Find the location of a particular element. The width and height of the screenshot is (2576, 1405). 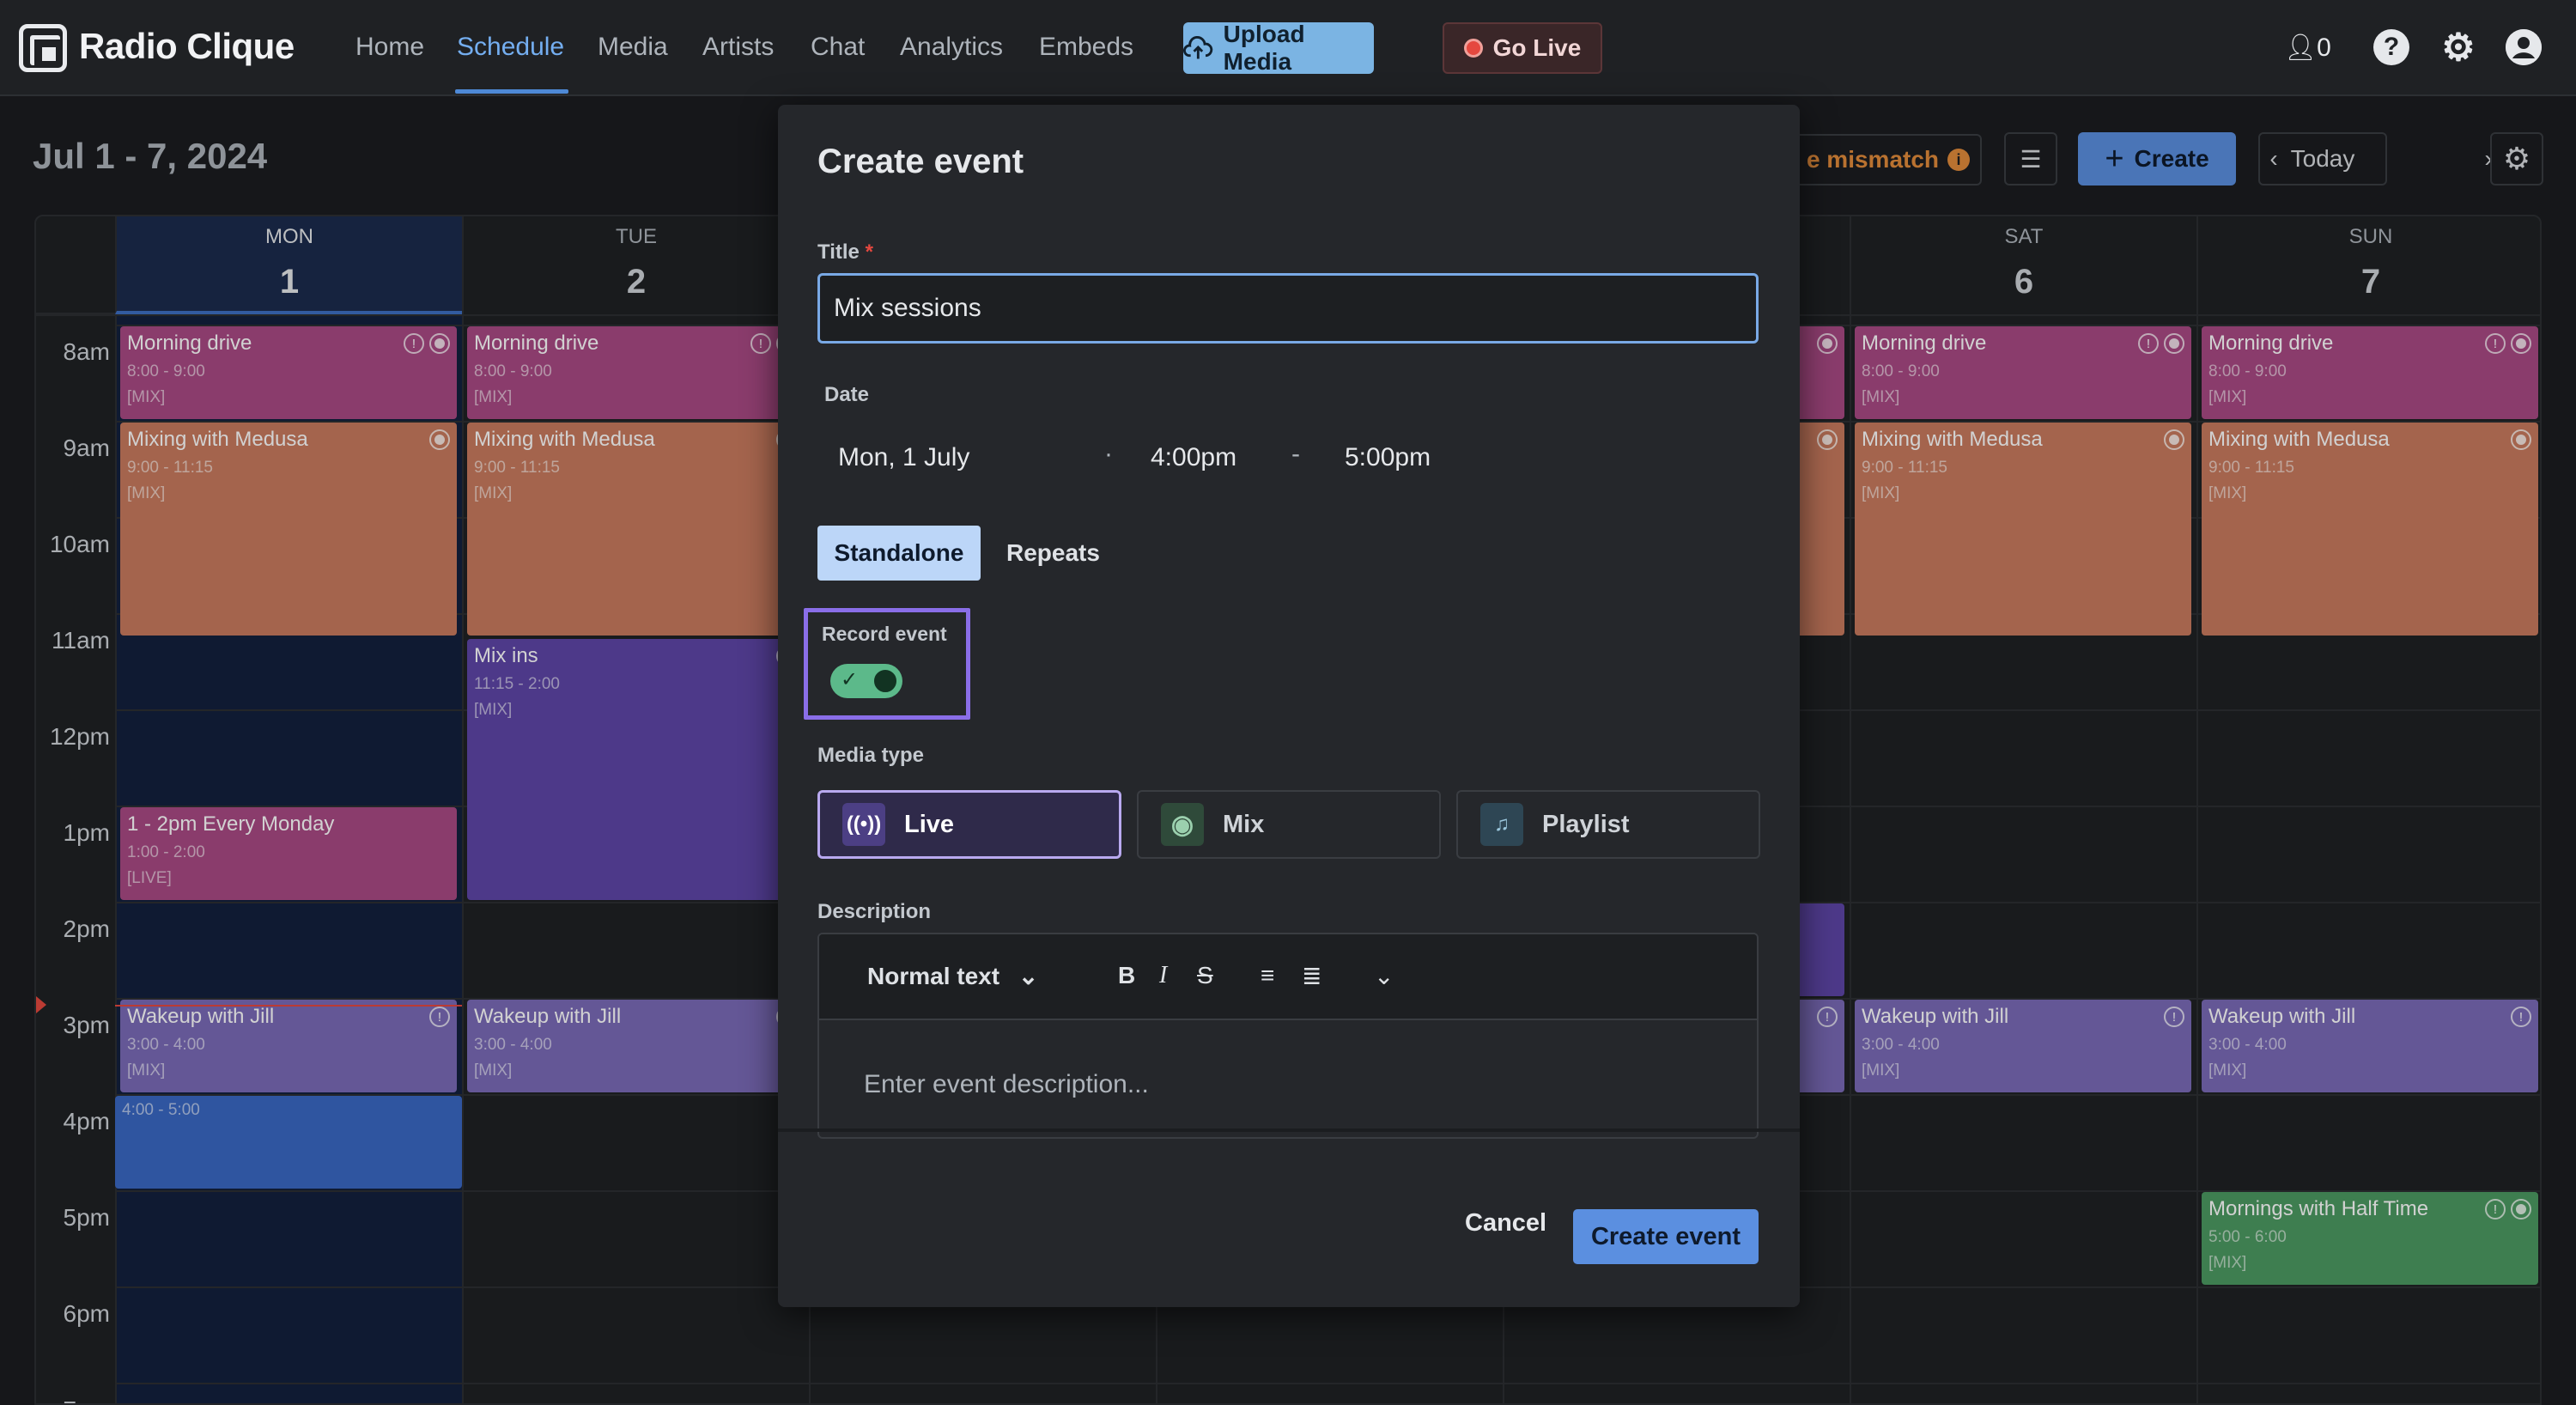

listener-count-value: 0 is located at coordinates (2324, 47).